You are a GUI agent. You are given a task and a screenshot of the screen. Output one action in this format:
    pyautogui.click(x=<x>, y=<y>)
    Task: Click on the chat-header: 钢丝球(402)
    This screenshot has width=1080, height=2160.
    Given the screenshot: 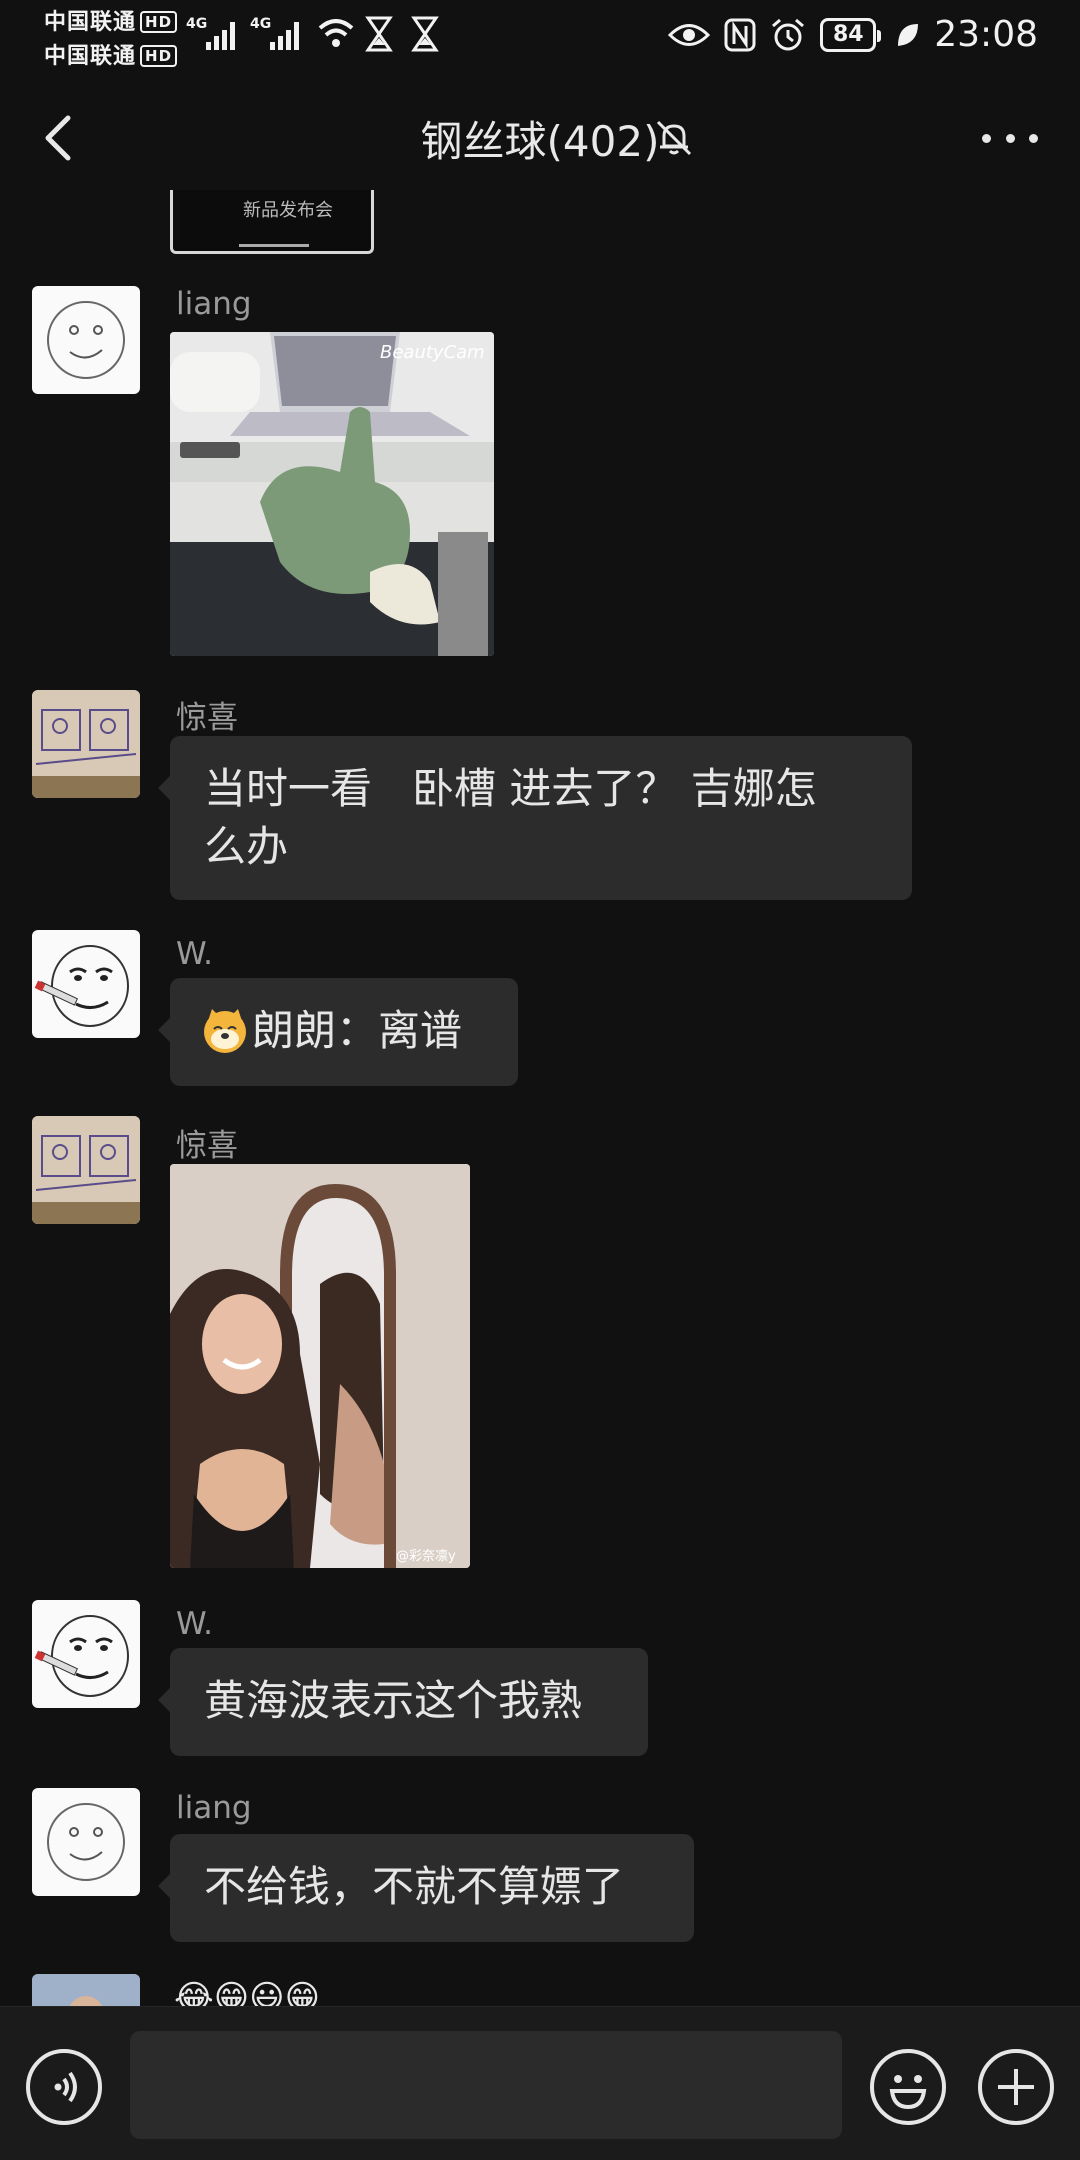 What is the action you would take?
    pyautogui.click(x=540, y=138)
    